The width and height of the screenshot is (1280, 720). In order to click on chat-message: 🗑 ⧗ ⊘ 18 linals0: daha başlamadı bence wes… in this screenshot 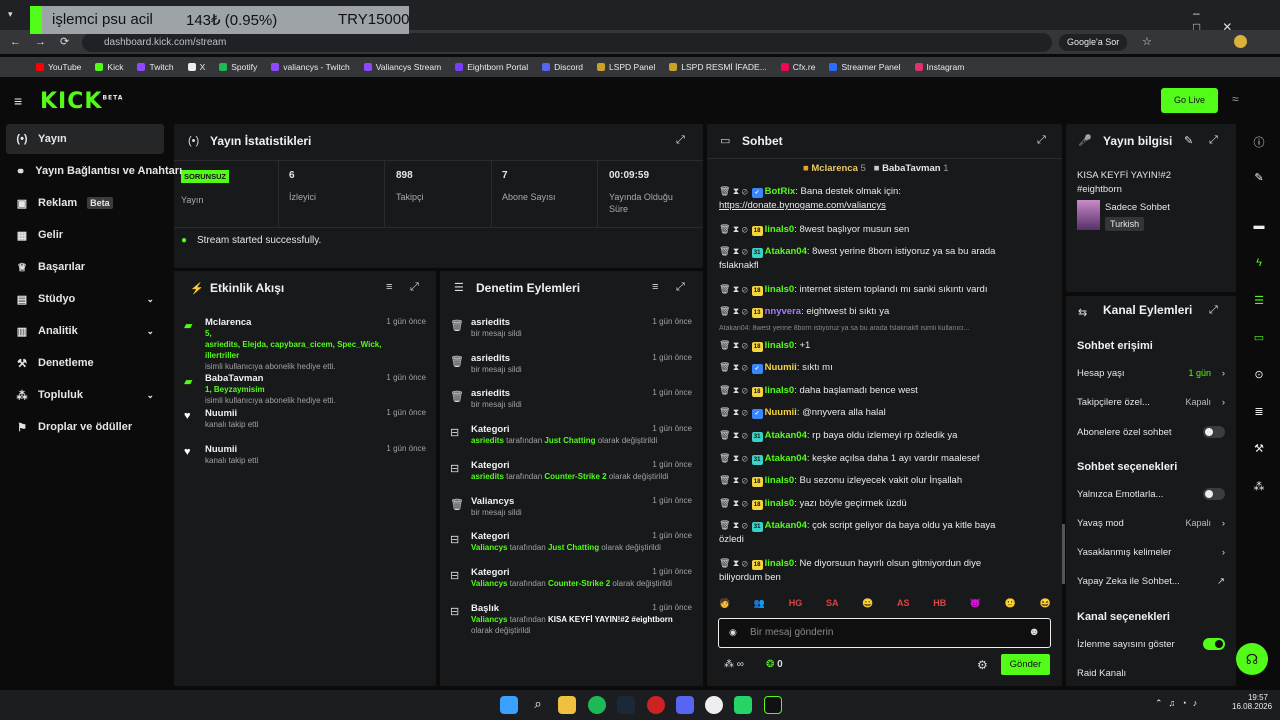, I will do `click(885, 390)`.